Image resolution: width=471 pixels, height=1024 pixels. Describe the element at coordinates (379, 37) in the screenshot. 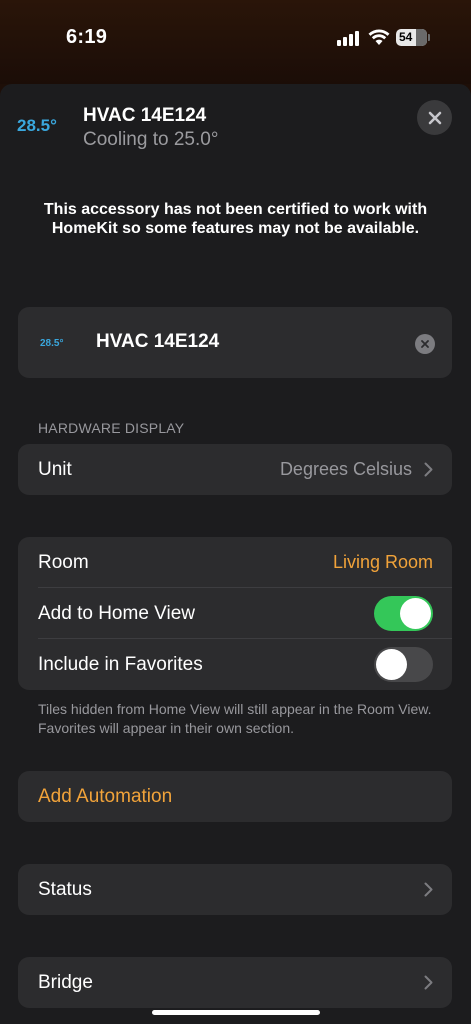

I see `wifi-icon` at that location.